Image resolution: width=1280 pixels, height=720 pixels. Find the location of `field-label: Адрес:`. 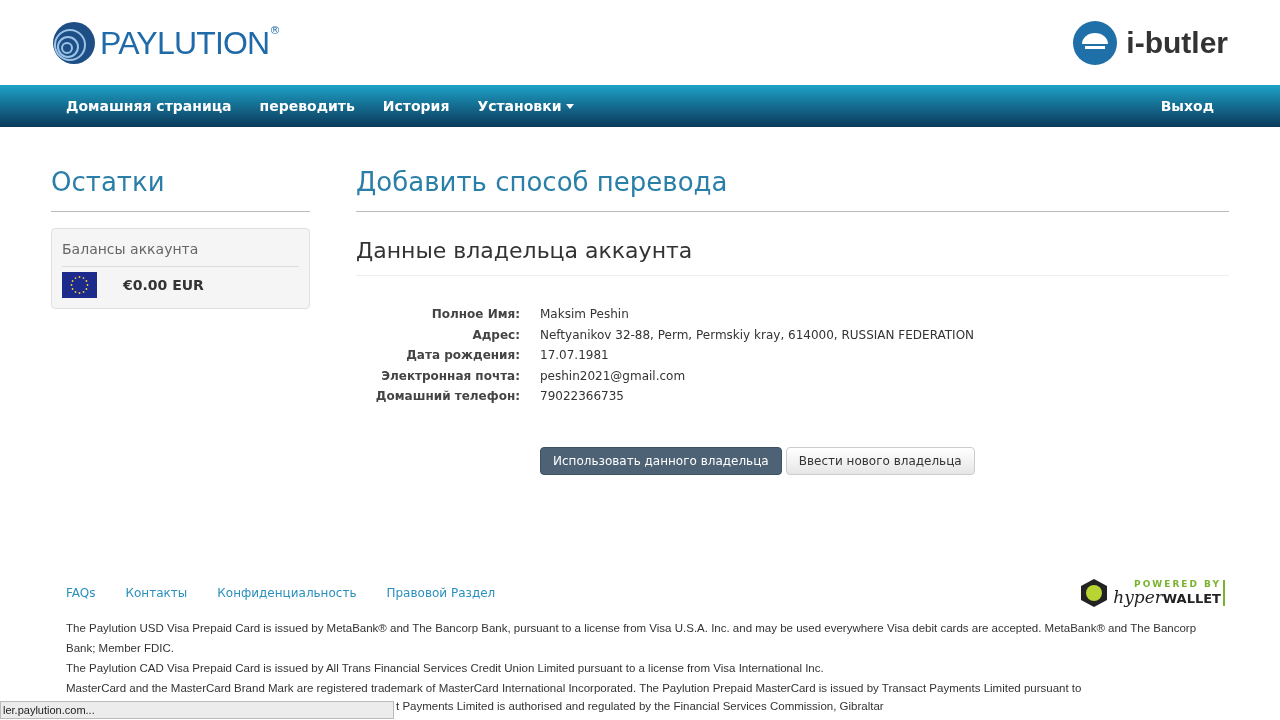

field-label: Адрес: is located at coordinates (495, 335).